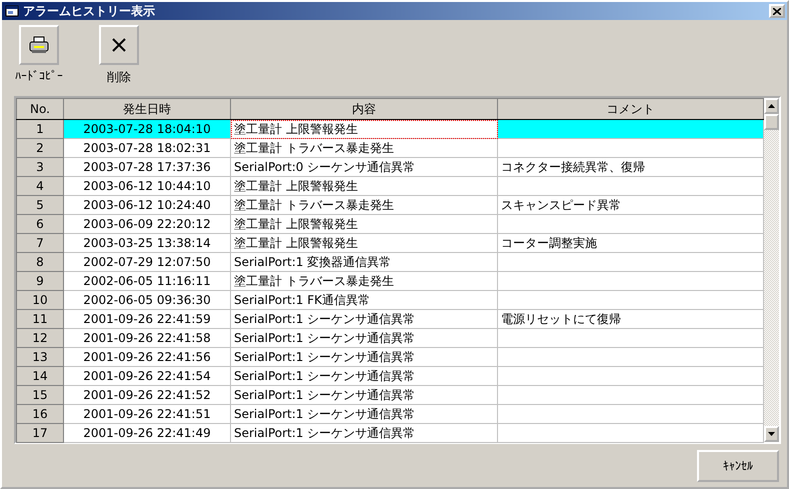 Image resolution: width=789 pixels, height=489 pixels. What do you see at coordinates (771, 270) in the screenshot?
I see `vertical-scrollbar` at bounding box center [771, 270].